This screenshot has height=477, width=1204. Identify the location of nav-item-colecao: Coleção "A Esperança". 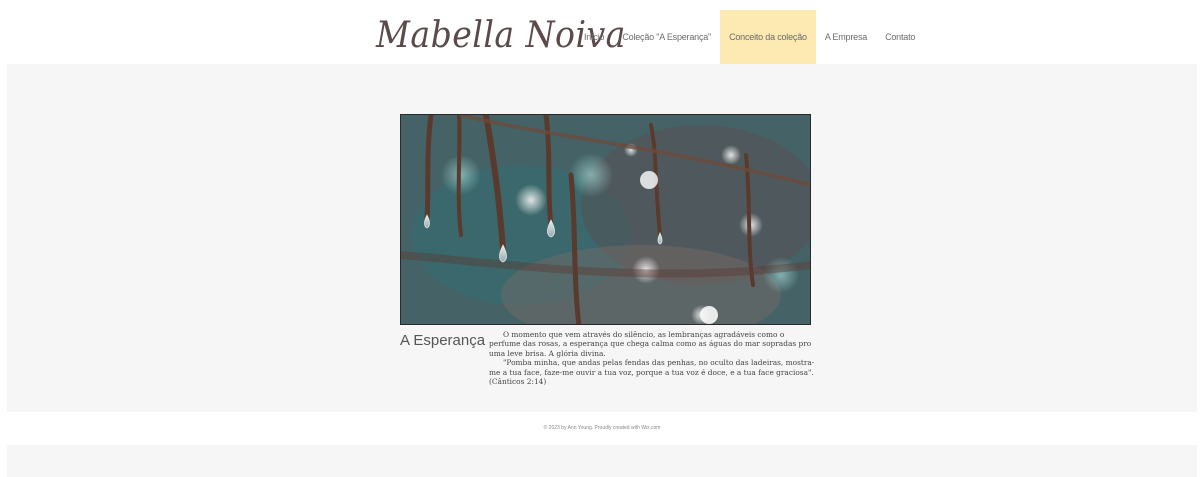
(666, 37).